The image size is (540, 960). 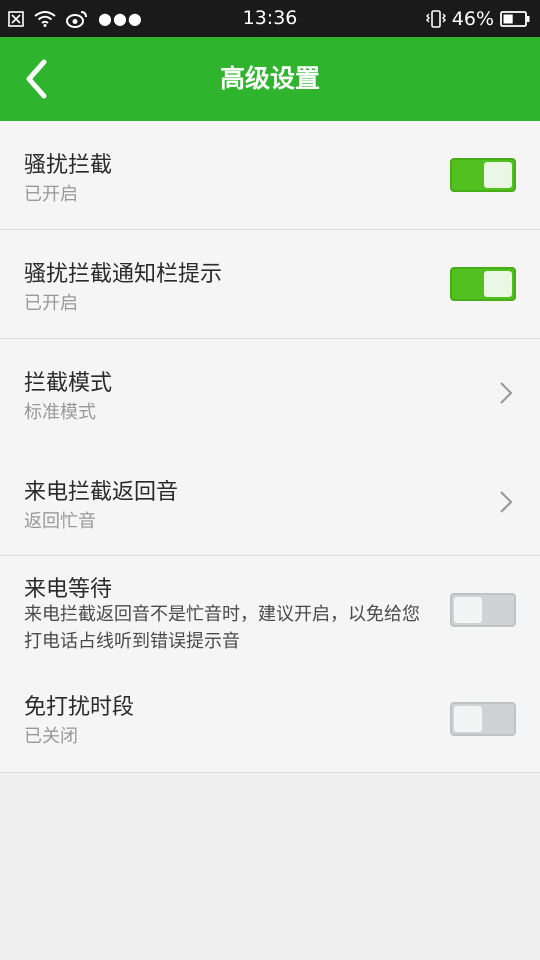 What do you see at coordinates (483, 610) in the screenshot?
I see `call-waiting-toggle` at bounding box center [483, 610].